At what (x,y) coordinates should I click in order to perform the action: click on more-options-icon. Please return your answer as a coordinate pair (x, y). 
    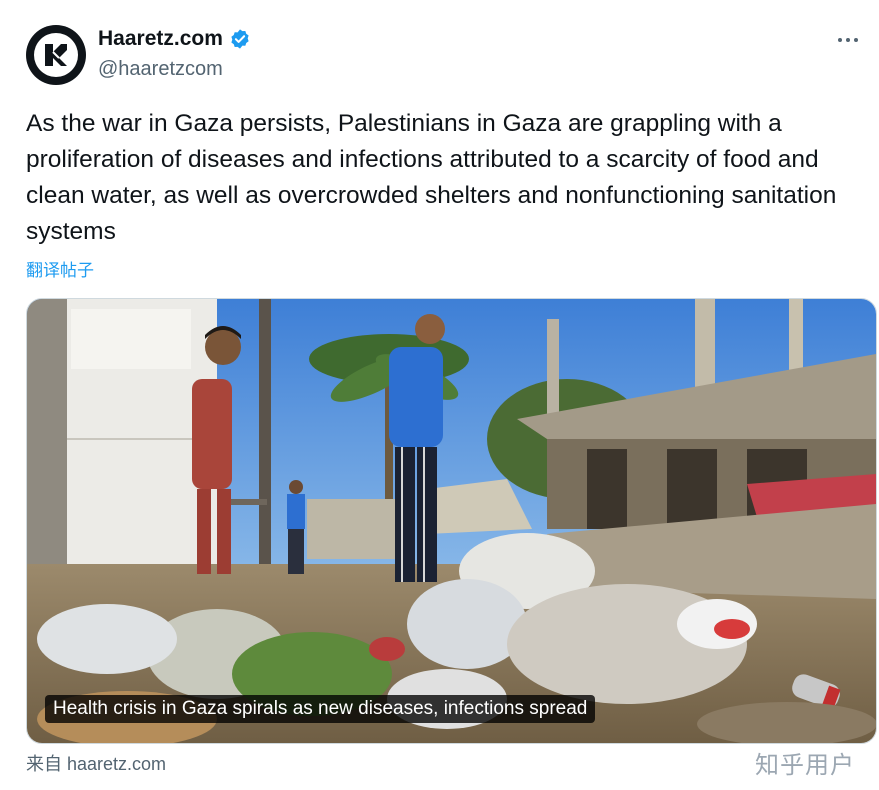
    Looking at the image, I should click on (848, 40).